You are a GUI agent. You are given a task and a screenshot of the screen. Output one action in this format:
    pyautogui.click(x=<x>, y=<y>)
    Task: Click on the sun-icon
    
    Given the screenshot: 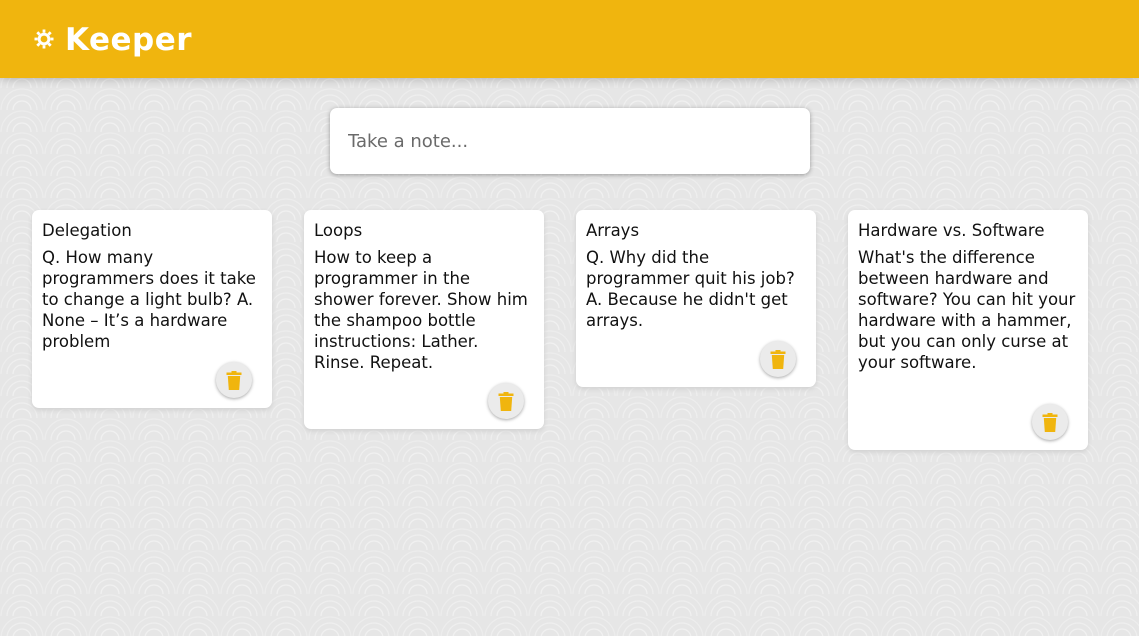 What is the action you would take?
    pyautogui.click(x=44, y=39)
    